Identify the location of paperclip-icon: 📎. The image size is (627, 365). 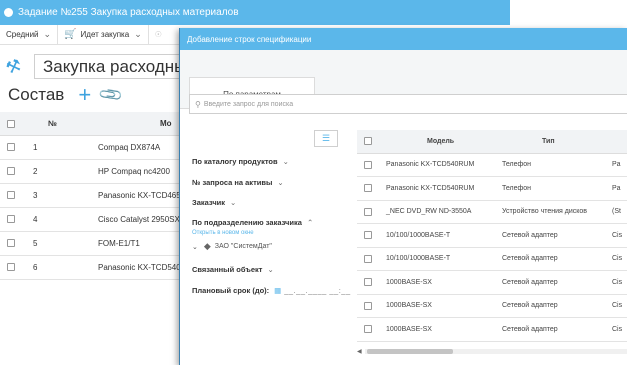
(111, 95).